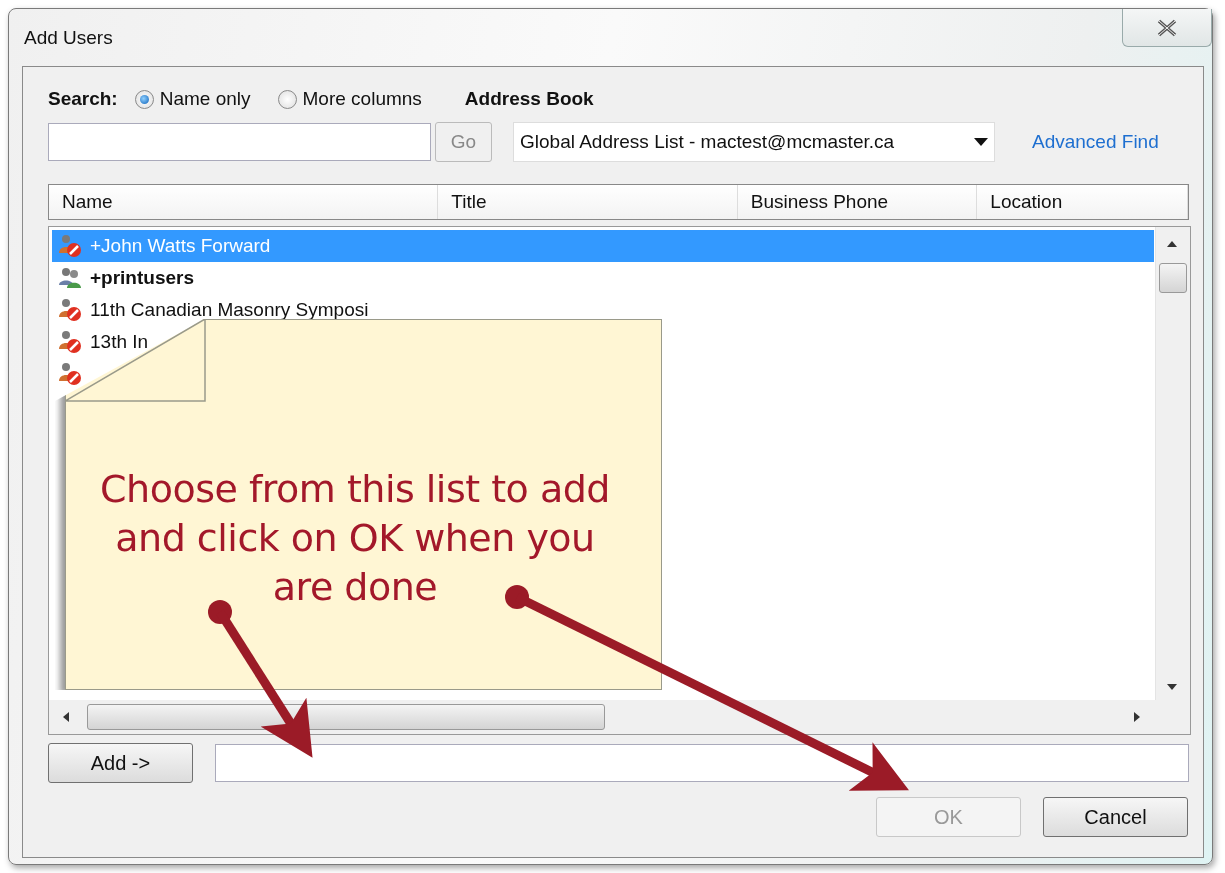 Image resolution: width=1225 pixels, height=873 pixels. What do you see at coordinates (119, 342) in the screenshot?
I see `contact-name: 13th In` at bounding box center [119, 342].